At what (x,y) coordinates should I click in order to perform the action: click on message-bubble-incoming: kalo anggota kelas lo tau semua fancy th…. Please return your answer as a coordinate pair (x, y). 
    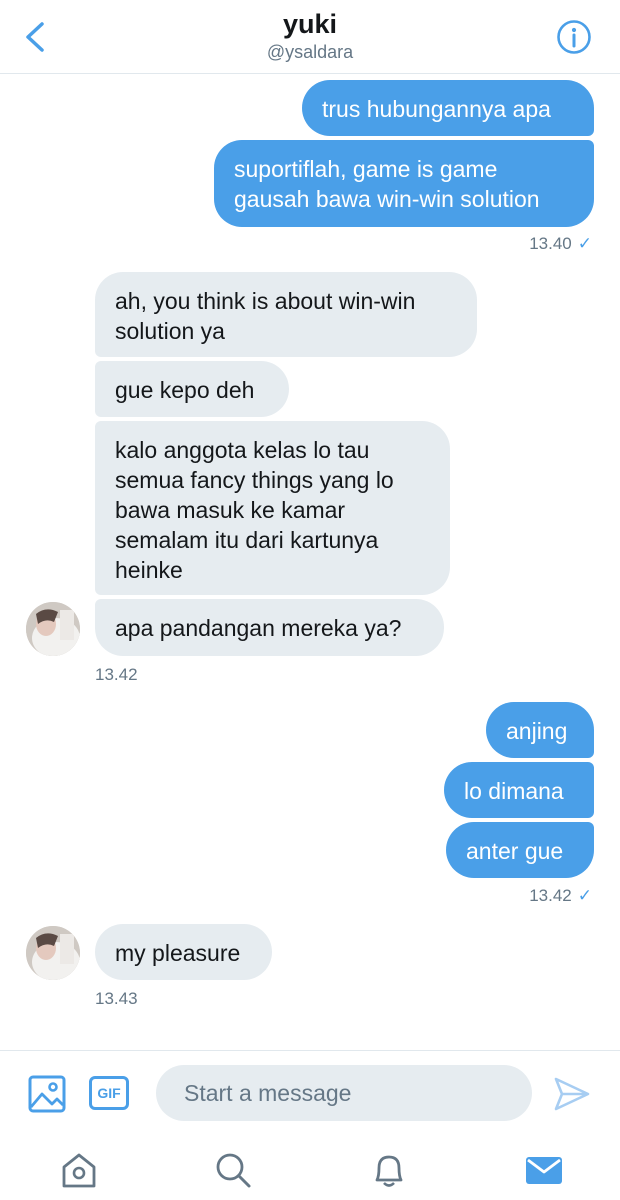
    Looking at the image, I should click on (272, 508).